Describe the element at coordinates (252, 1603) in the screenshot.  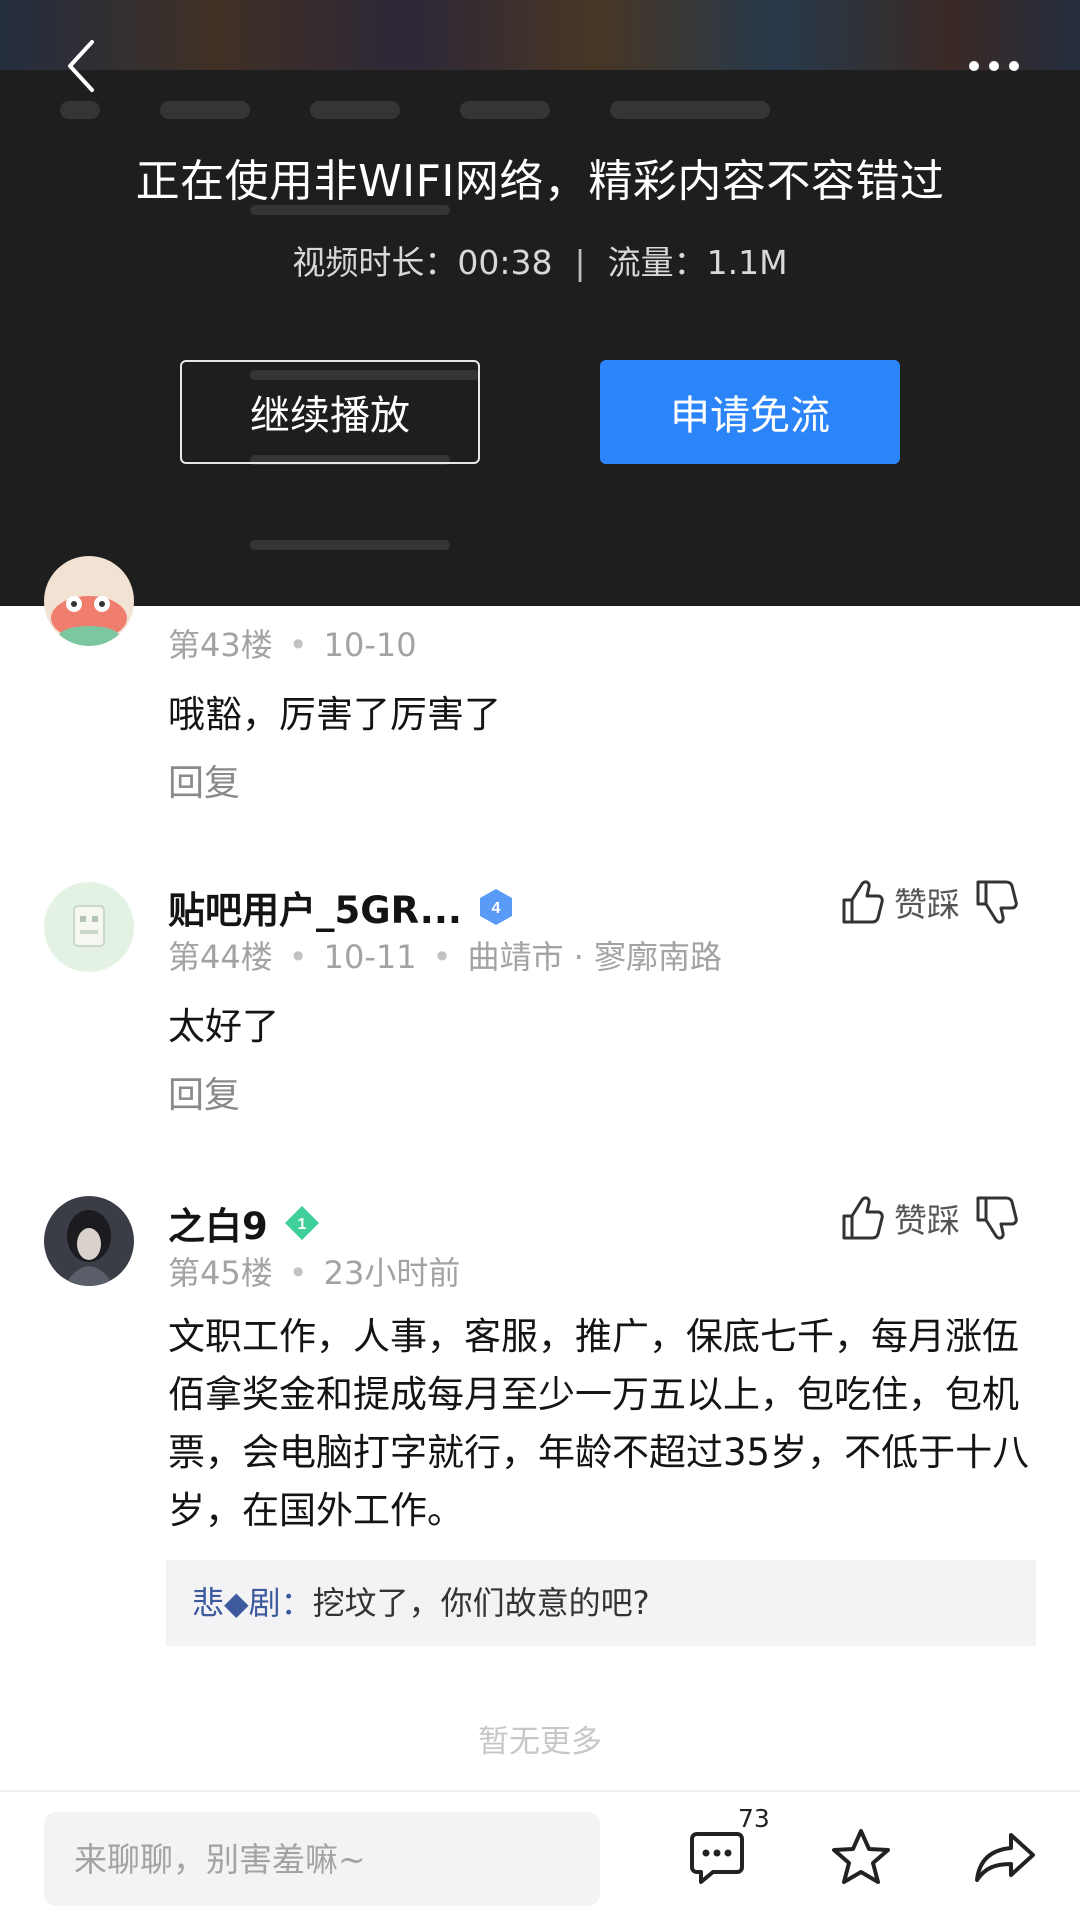
I see `sub-reply-user: 悲◆剧：` at that location.